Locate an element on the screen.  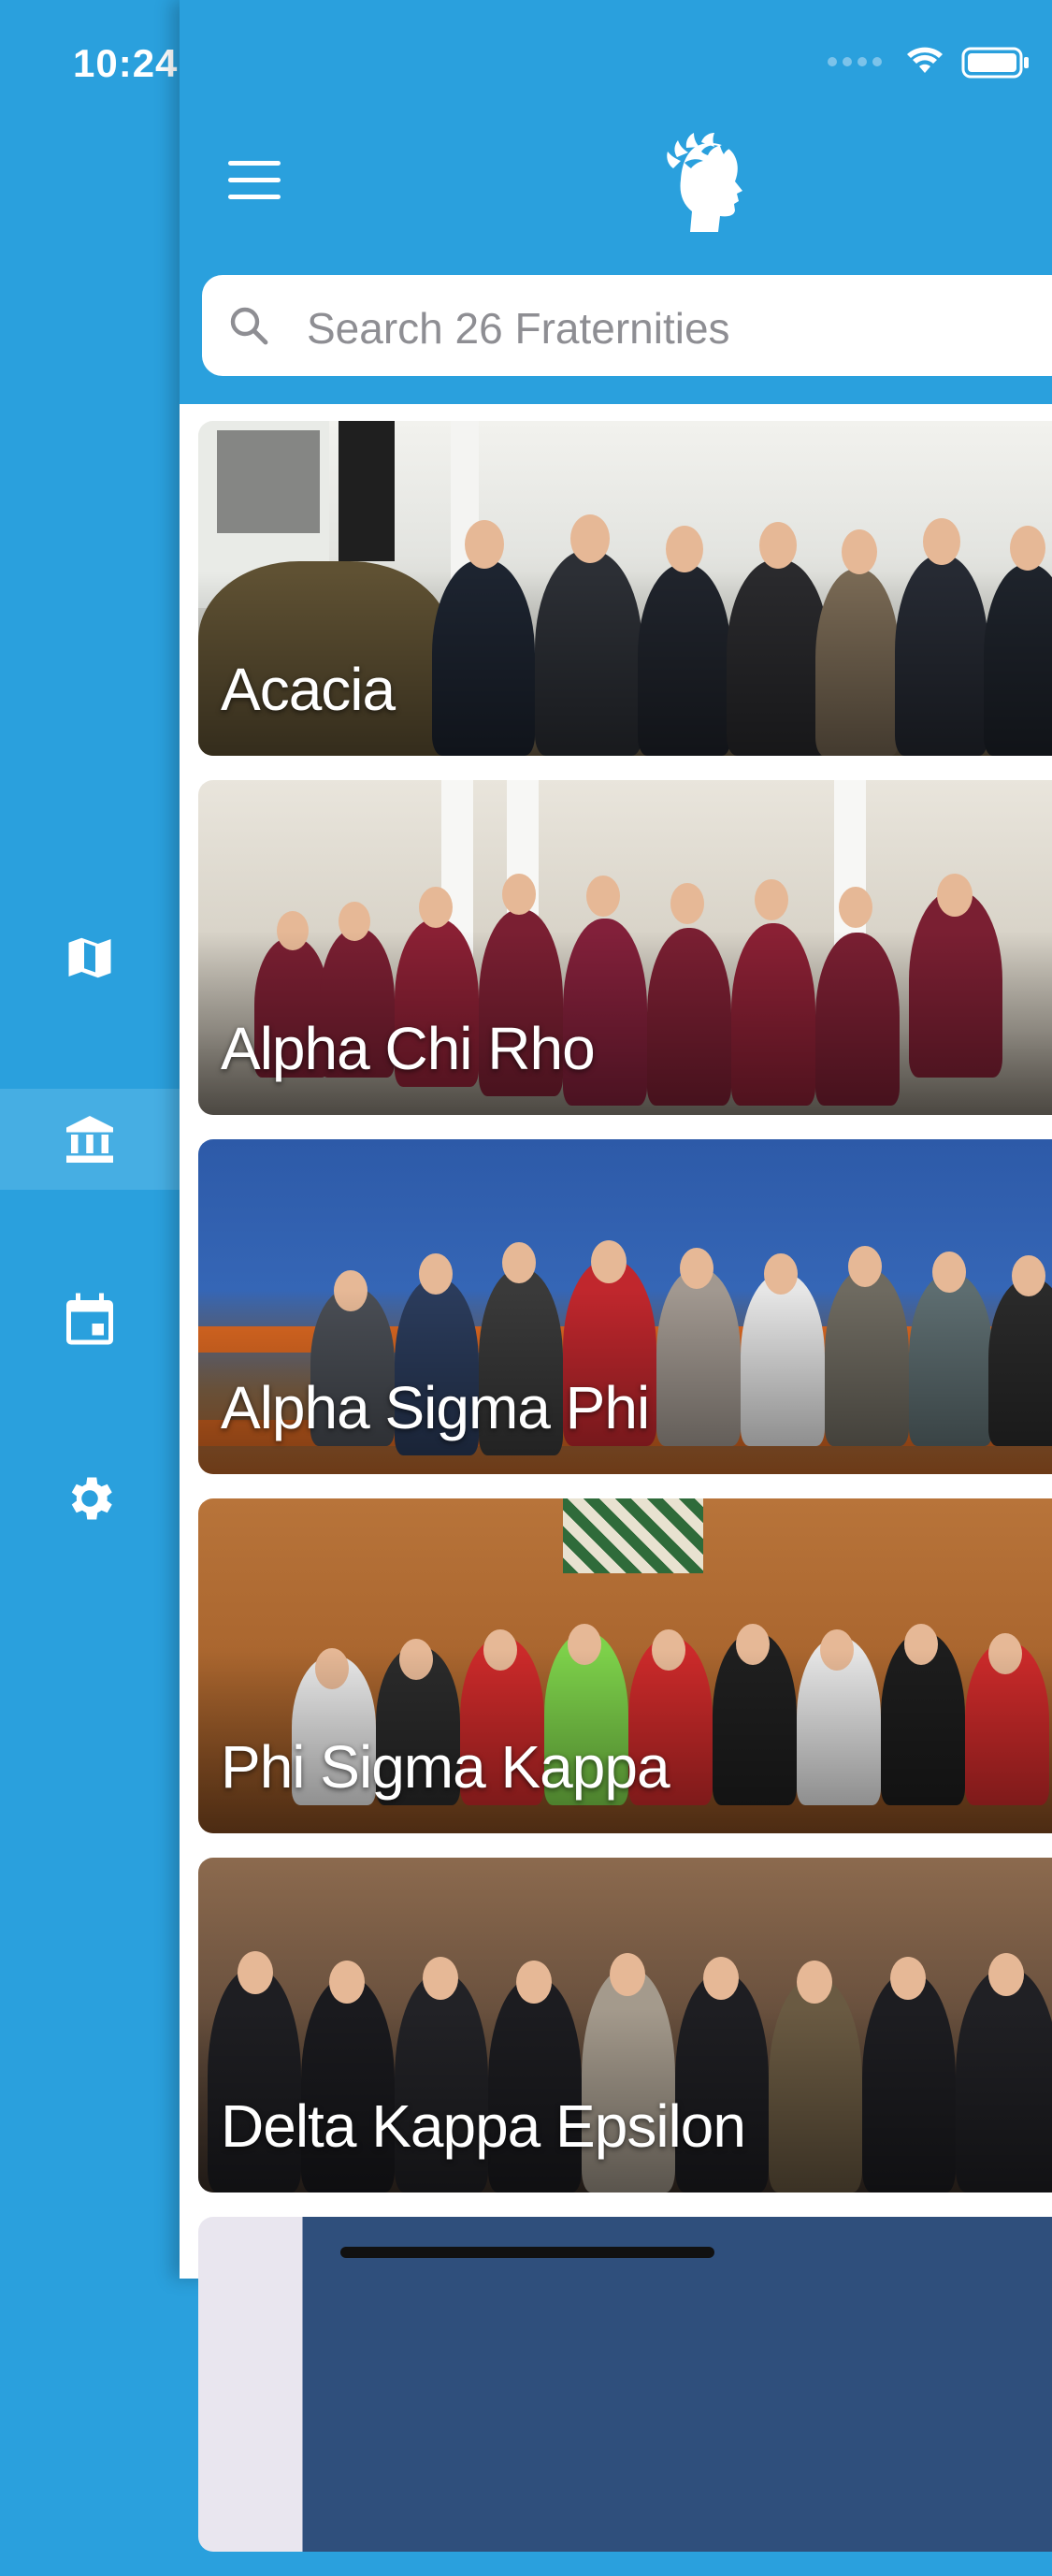
search-bar: Search 26 Fraternities is located at coordinates (627, 325).